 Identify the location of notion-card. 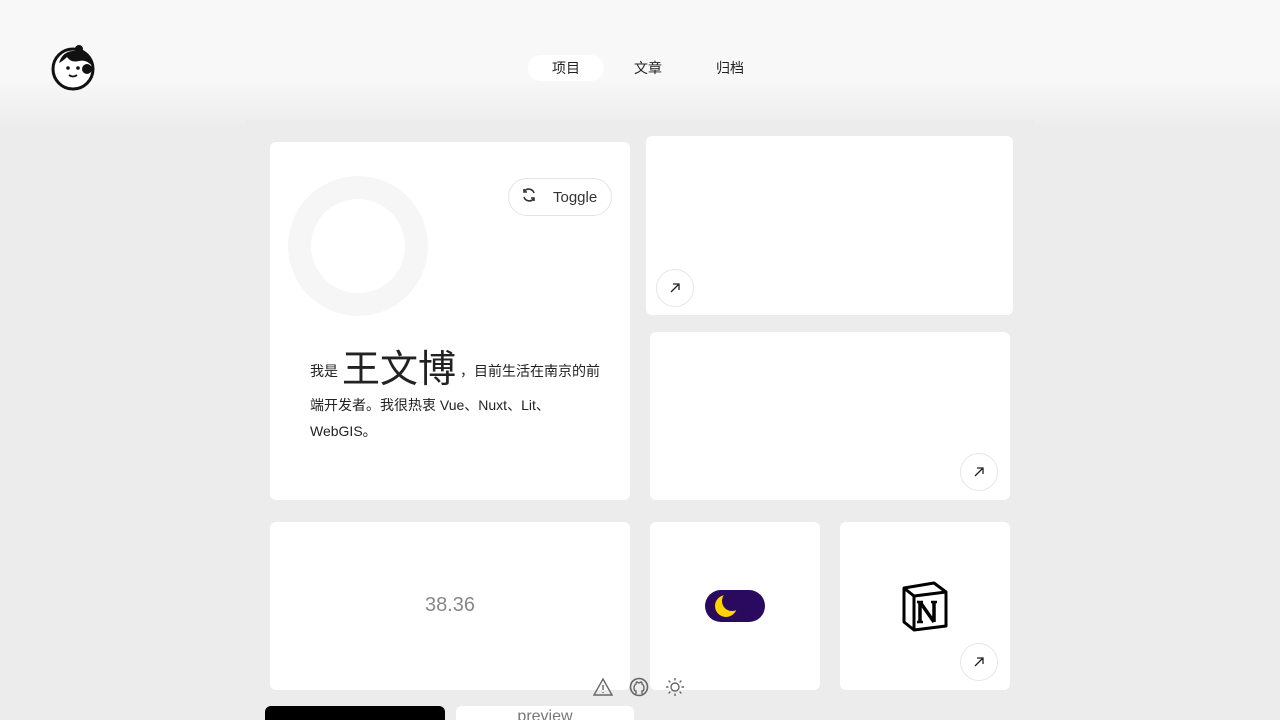
(925, 606).